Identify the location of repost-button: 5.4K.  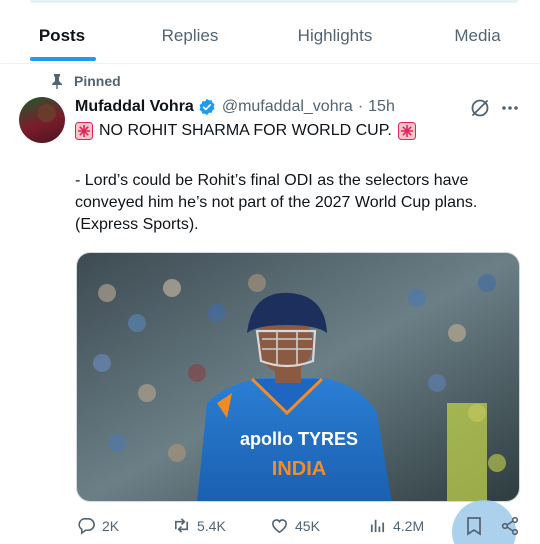
(199, 525).